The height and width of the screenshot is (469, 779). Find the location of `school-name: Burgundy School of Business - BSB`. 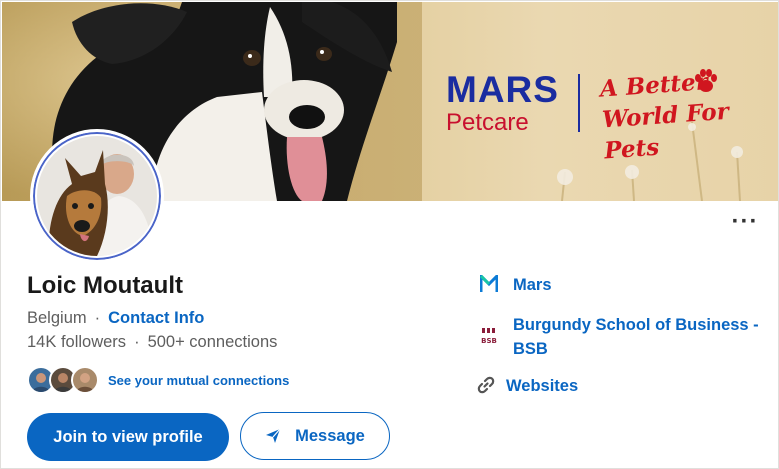

school-name: Burgundy School of Business - BSB is located at coordinates (640, 337).